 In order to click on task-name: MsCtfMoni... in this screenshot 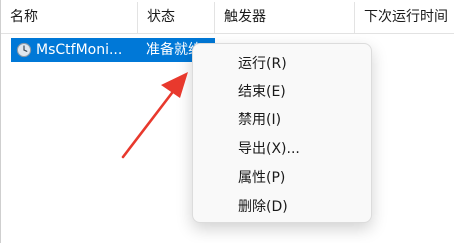, I will do `click(79, 50)`.